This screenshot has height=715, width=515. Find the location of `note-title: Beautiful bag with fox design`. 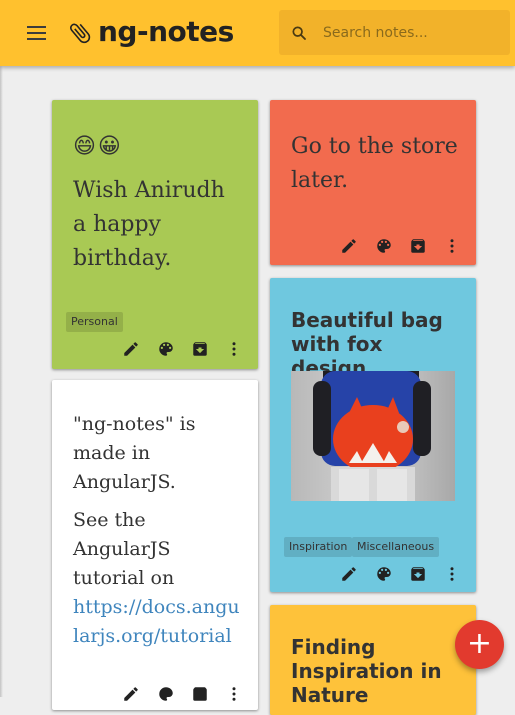

note-title: Beautiful bag with fox design is located at coordinates (367, 344).